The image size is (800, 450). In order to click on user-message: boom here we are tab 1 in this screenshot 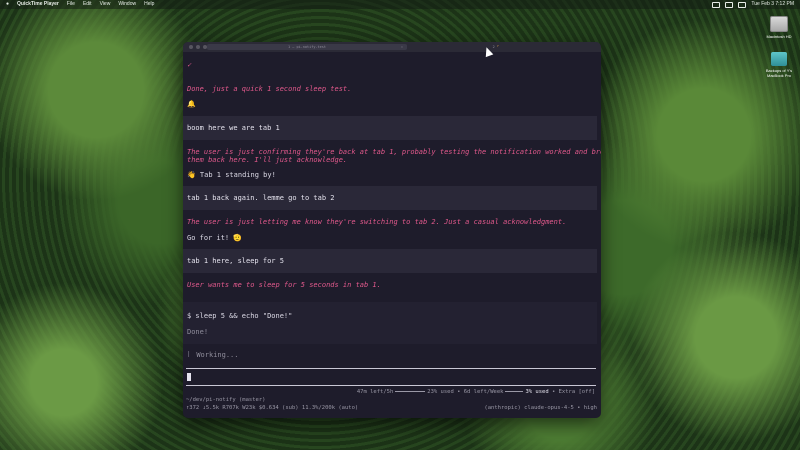, I will do `click(390, 128)`.